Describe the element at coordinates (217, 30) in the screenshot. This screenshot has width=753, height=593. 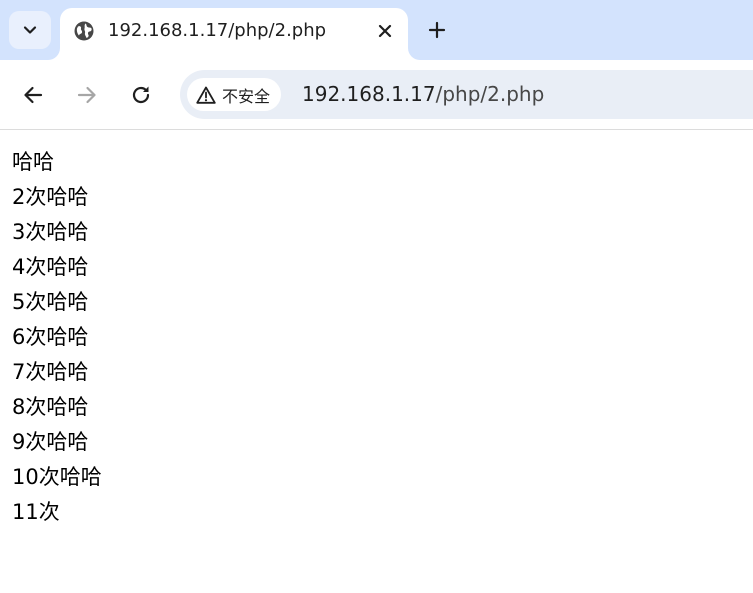
I see `tab-title: 192.168.1.17/php/2.php` at that location.